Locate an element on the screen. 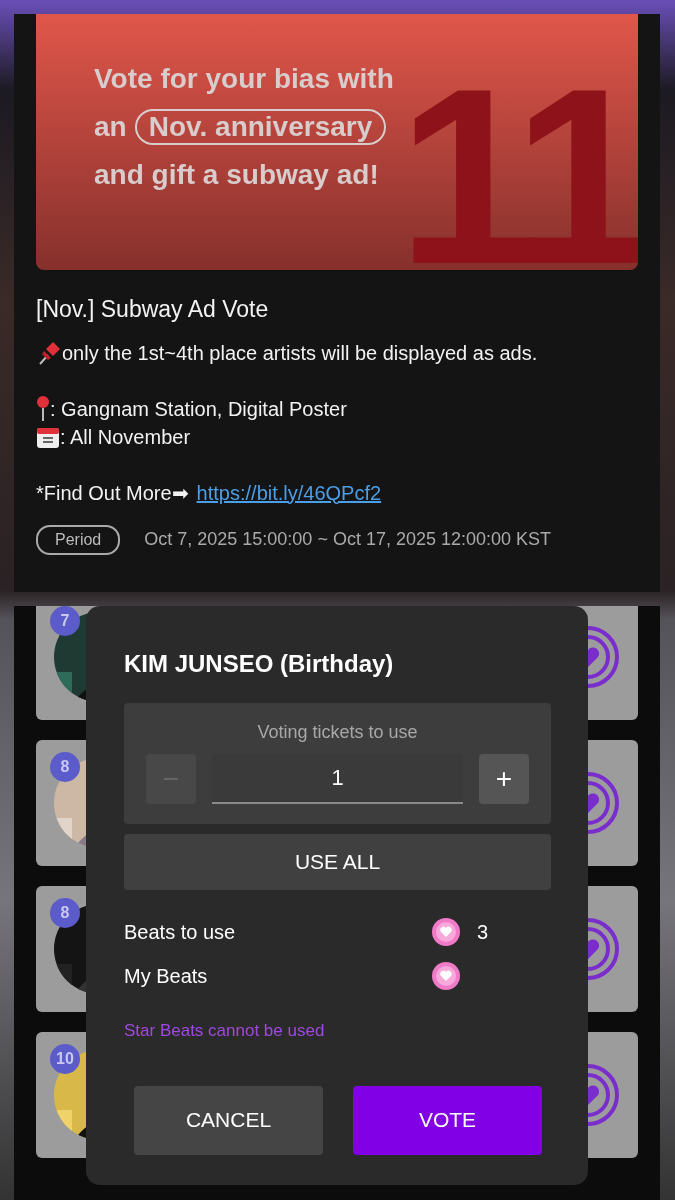 The width and height of the screenshot is (675, 1200). beats-label: Beats to use is located at coordinates (180, 932).